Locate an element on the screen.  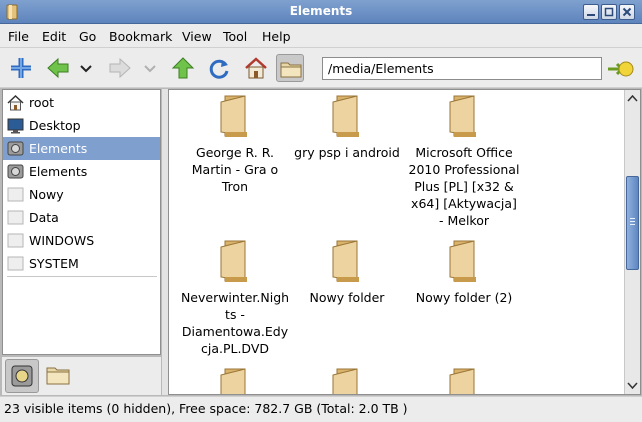
places-tab is located at coordinates (22, 376).